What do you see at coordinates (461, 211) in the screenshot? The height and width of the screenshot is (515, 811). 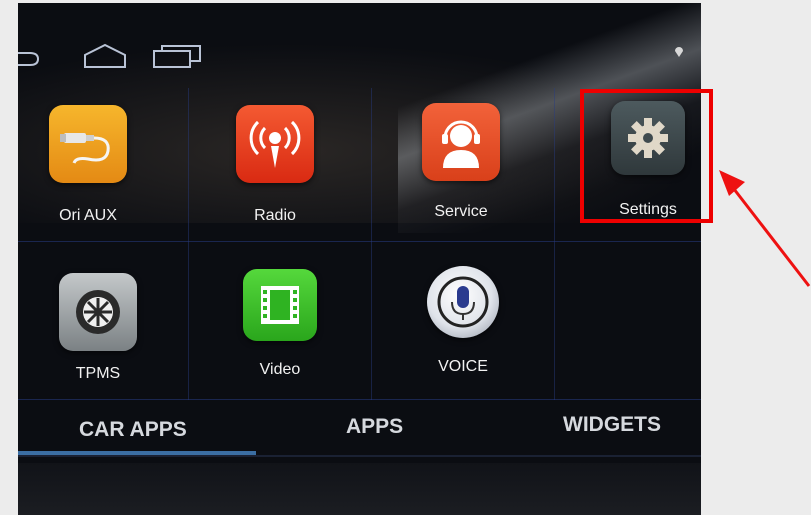 I see `app-label: Service` at bounding box center [461, 211].